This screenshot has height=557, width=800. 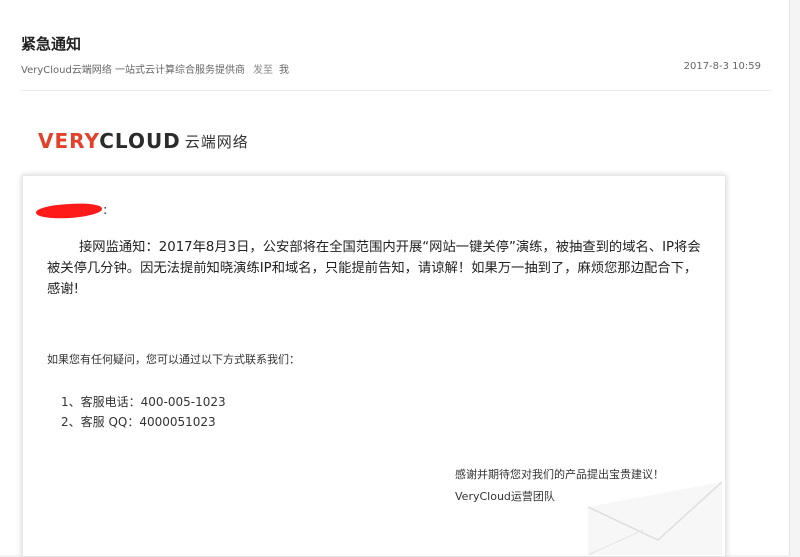 What do you see at coordinates (655, 518) in the screenshot?
I see `envelope-icon` at bounding box center [655, 518].